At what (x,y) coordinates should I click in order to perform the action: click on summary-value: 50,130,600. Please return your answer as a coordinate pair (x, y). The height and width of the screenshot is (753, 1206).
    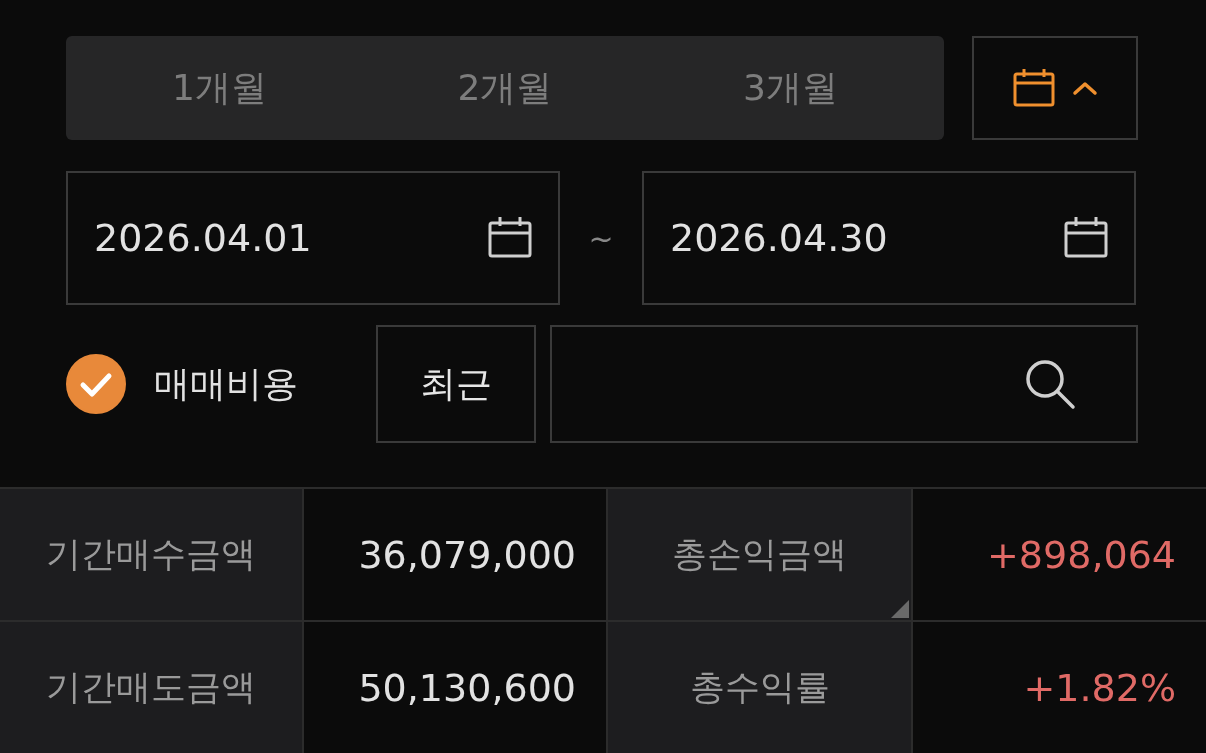
    Looking at the image, I should click on (467, 687).